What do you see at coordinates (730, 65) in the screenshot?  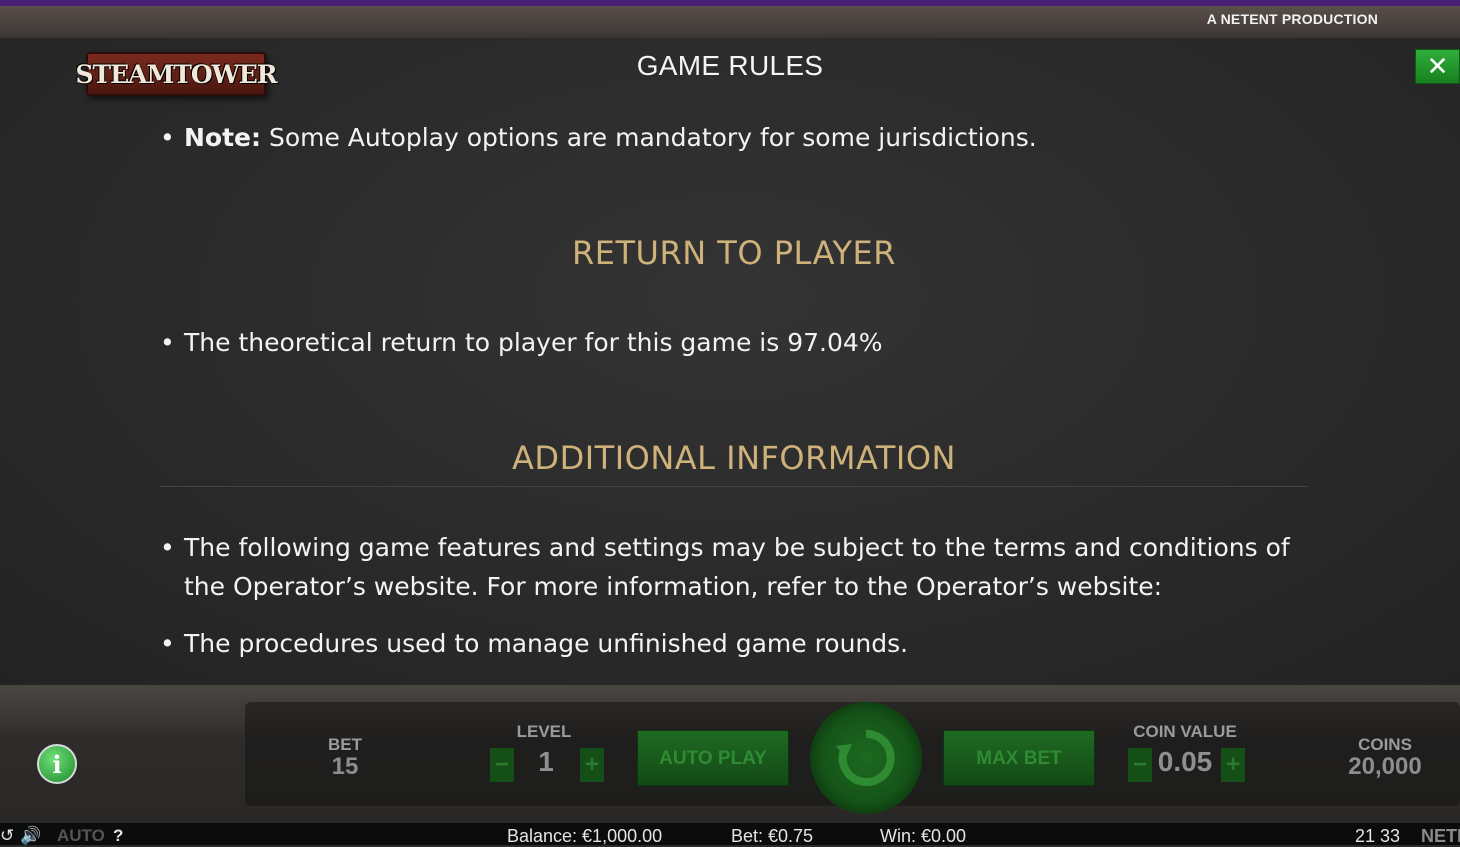 I see `page-title: GAME RULES` at bounding box center [730, 65].